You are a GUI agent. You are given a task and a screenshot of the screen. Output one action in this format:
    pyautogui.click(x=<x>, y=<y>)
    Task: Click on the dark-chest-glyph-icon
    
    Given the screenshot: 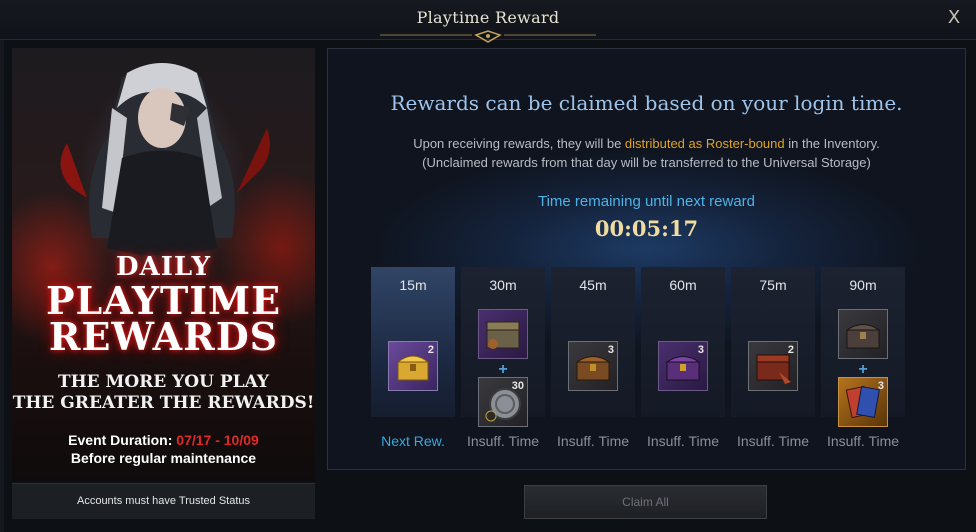 What is the action you would take?
    pyautogui.click(x=863, y=336)
    